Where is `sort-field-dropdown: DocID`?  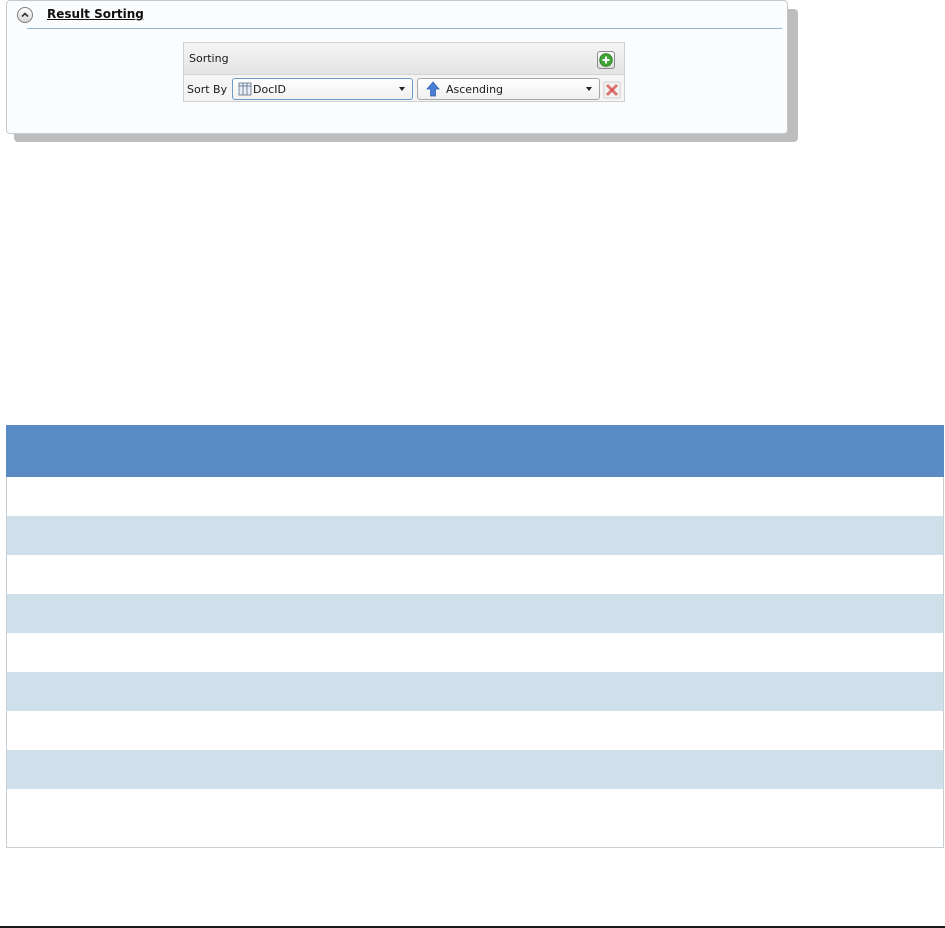 sort-field-dropdown: DocID is located at coordinates (322, 89).